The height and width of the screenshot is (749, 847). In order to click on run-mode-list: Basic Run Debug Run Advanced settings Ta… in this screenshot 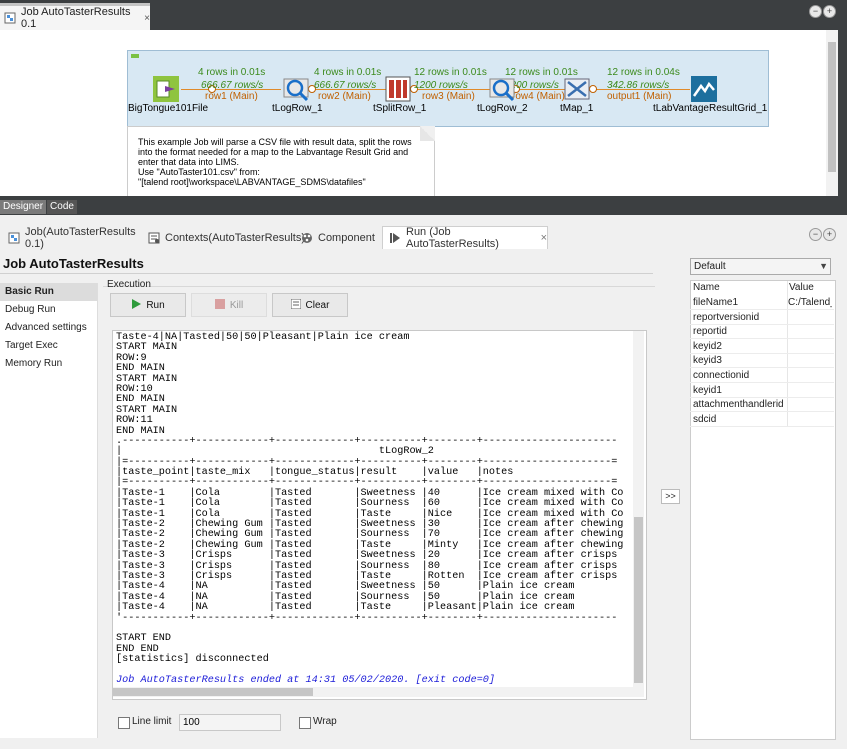, I will do `click(49, 510)`.